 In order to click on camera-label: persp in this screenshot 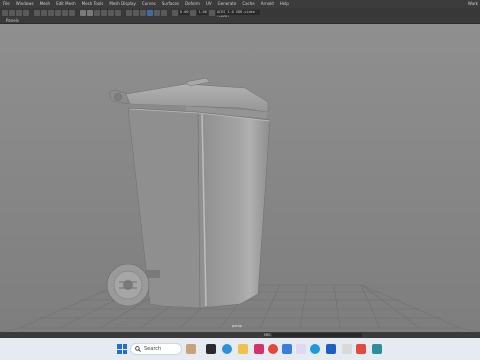, I will do `click(237, 326)`.